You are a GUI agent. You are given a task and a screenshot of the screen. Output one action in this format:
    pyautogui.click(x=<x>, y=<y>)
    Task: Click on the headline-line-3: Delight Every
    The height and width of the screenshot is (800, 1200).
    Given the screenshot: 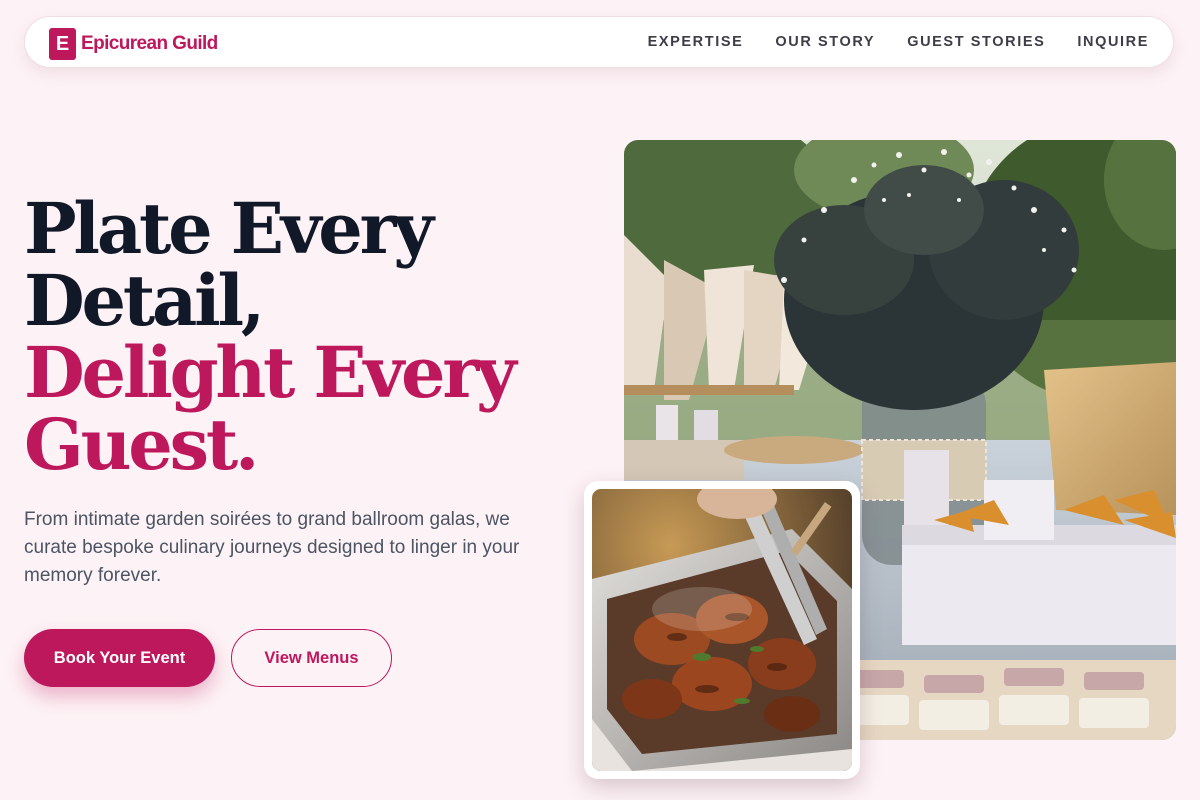 What is the action you would take?
    pyautogui.click(x=270, y=372)
    